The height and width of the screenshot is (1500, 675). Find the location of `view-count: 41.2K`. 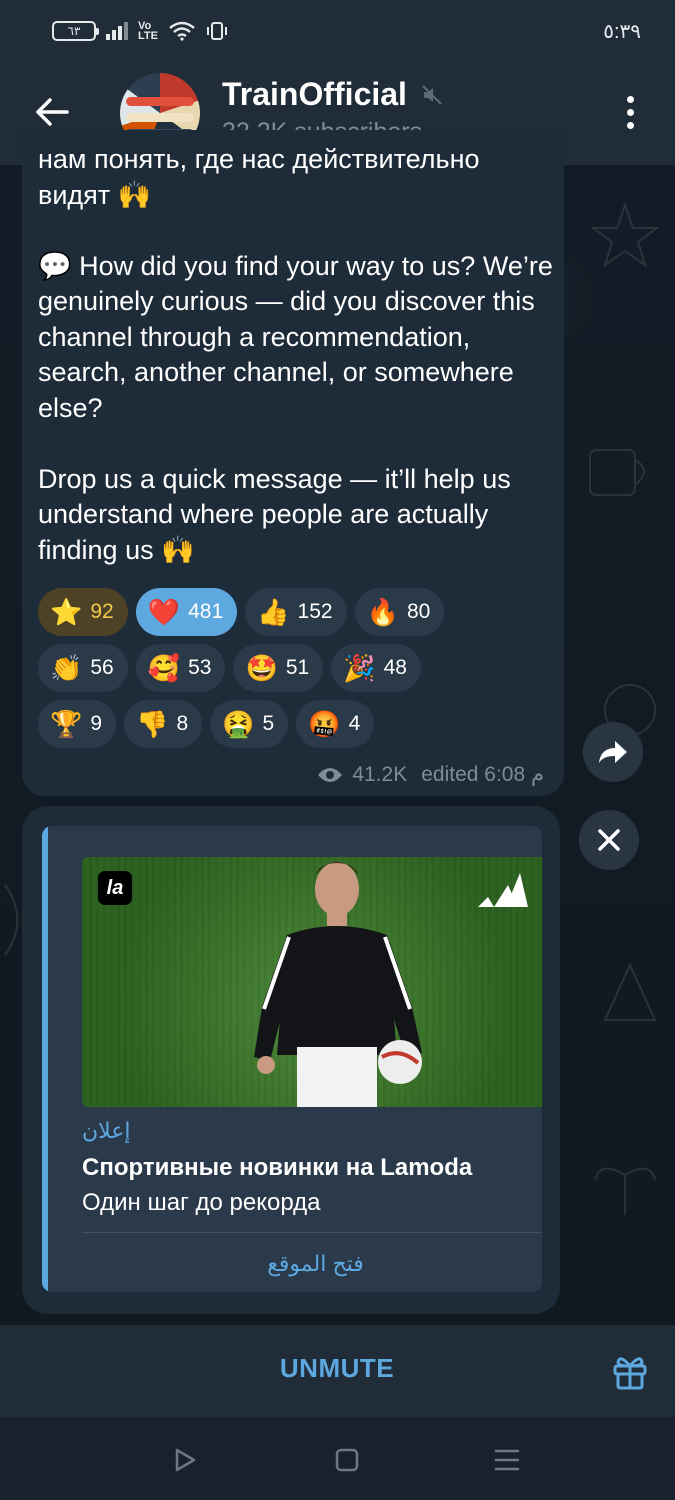

view-count: 41.2K is located at coordinates (380, 774).